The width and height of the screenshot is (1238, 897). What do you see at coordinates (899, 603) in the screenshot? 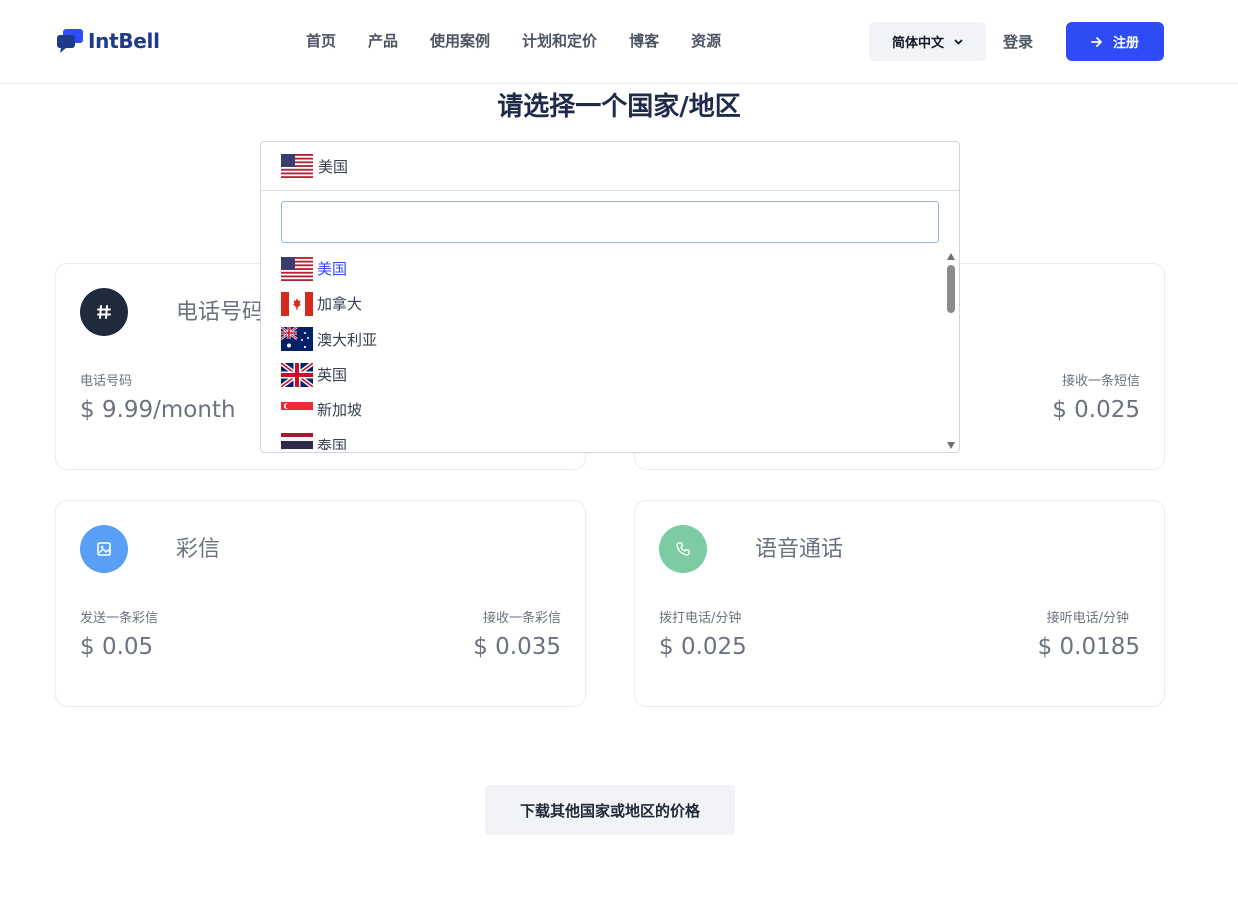
I see `voice-card: 语音通话 拨打电话/分钟 $ 0.025 接听电话/分钟 $ 0.0185` at bounding box center [899, 603].